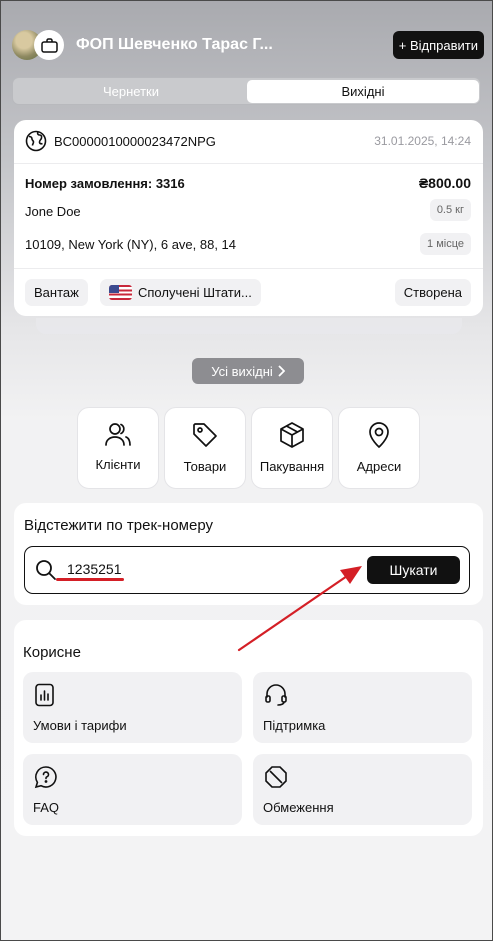  What do you see at coordinates (45, 777) in the screenshot?
I see `question-bubble-icon` at bounding box center [45, 777].